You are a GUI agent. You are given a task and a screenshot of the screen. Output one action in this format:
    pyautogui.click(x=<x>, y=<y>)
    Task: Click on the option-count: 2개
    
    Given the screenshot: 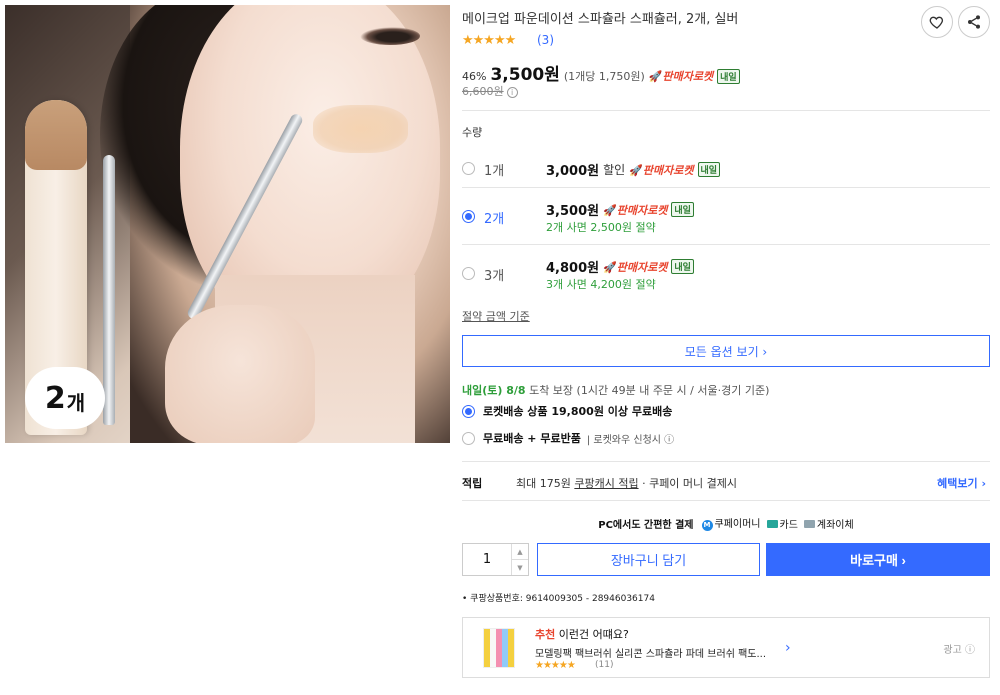 What is the action you would take?
    pyautogui.click(x=494, y=219)
    